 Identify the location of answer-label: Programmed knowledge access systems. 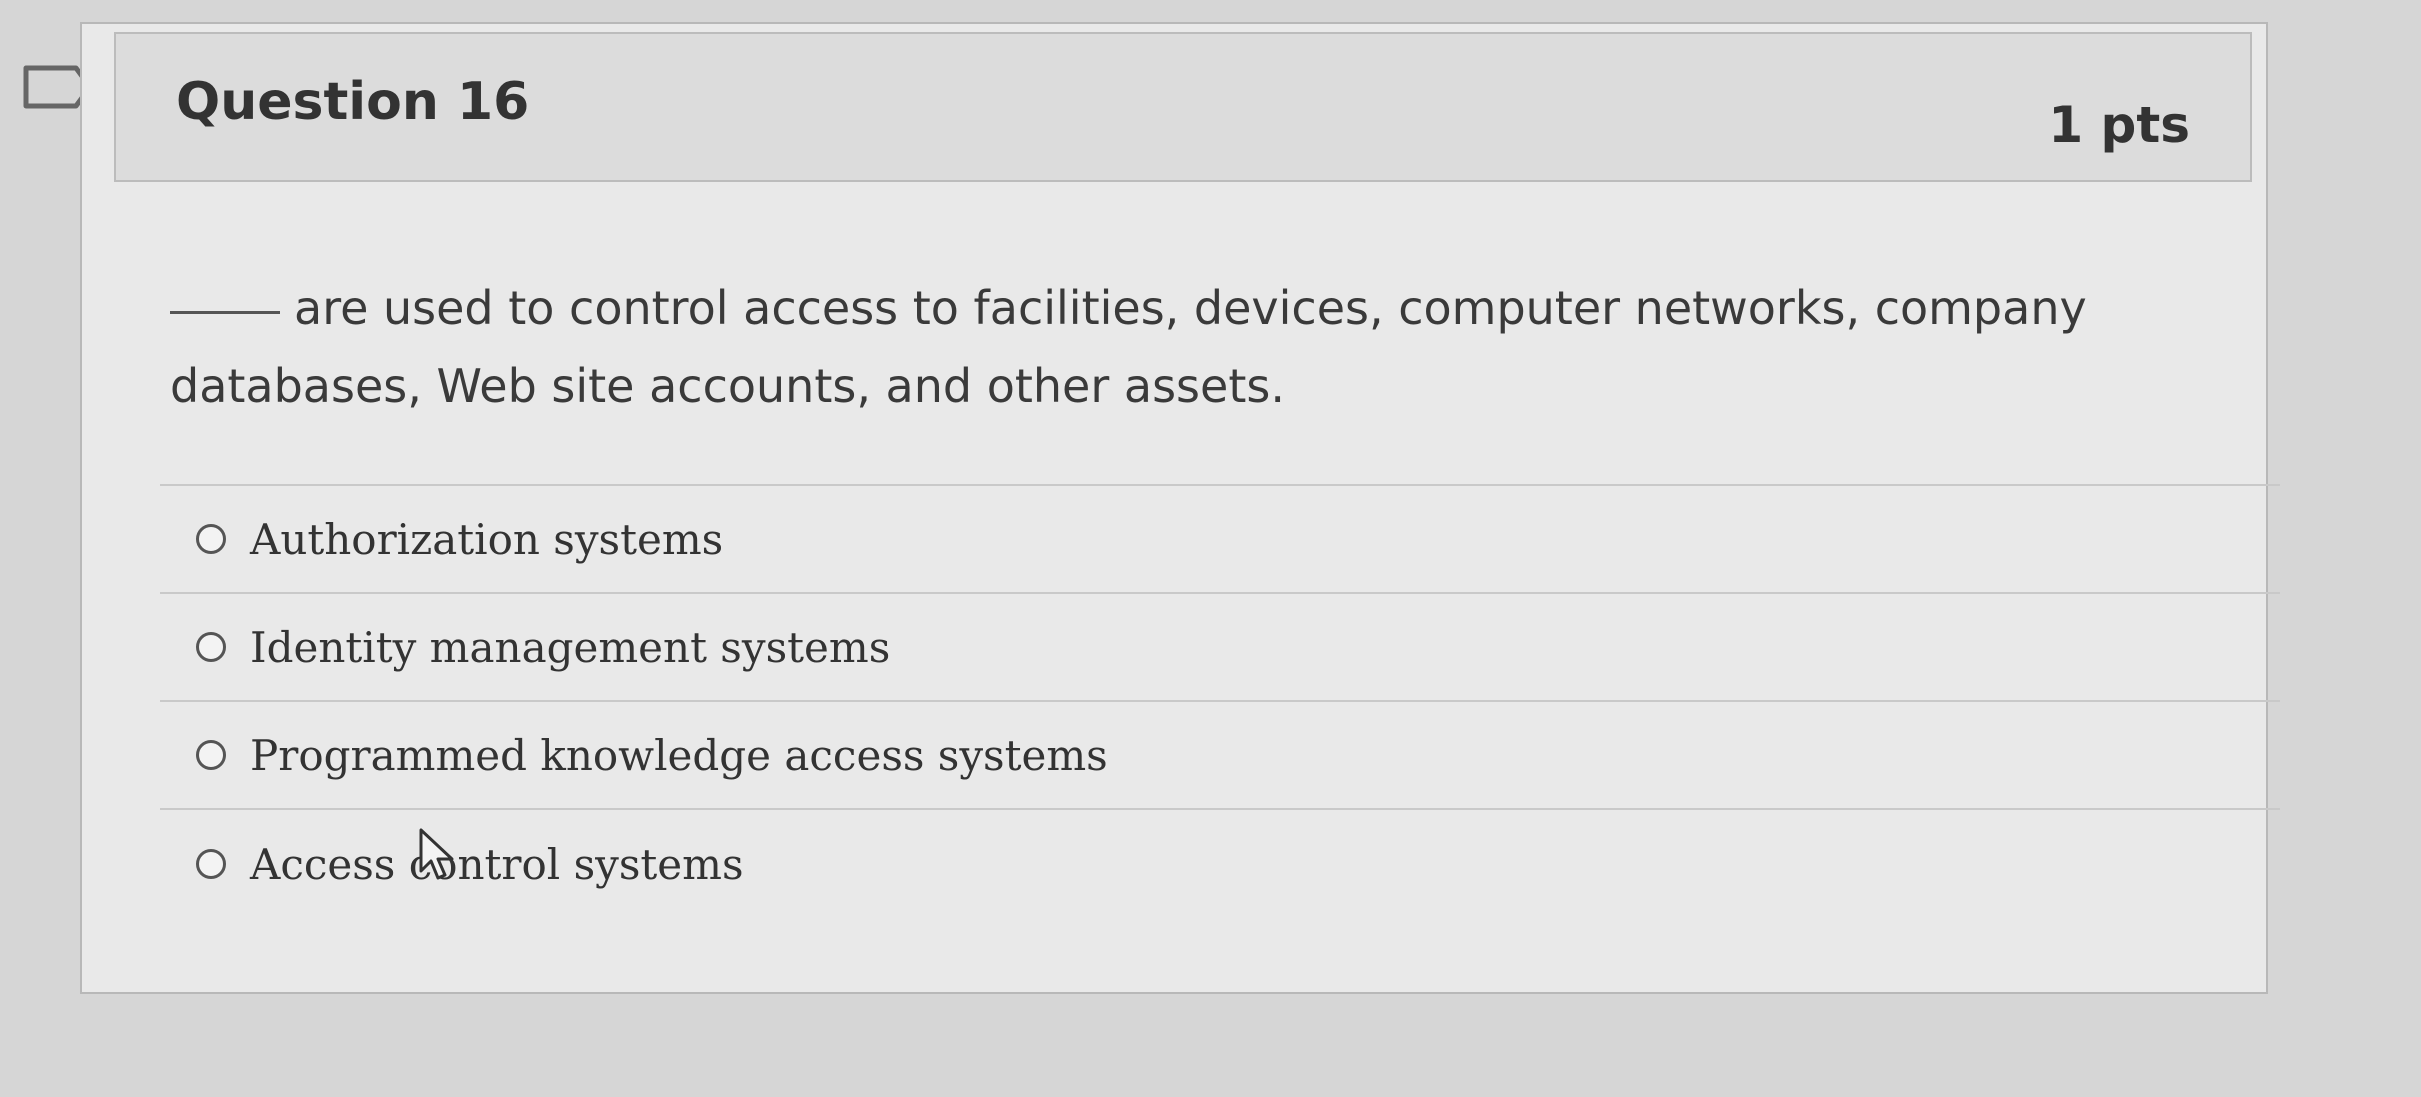
(679, 755).